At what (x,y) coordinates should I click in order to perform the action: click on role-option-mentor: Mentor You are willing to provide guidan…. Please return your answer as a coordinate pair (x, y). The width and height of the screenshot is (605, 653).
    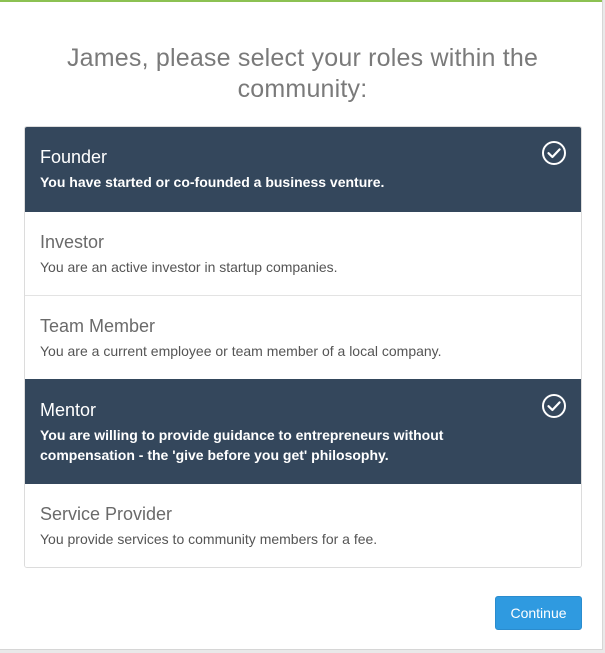
    Looking at the image, I should click on (303, 431).